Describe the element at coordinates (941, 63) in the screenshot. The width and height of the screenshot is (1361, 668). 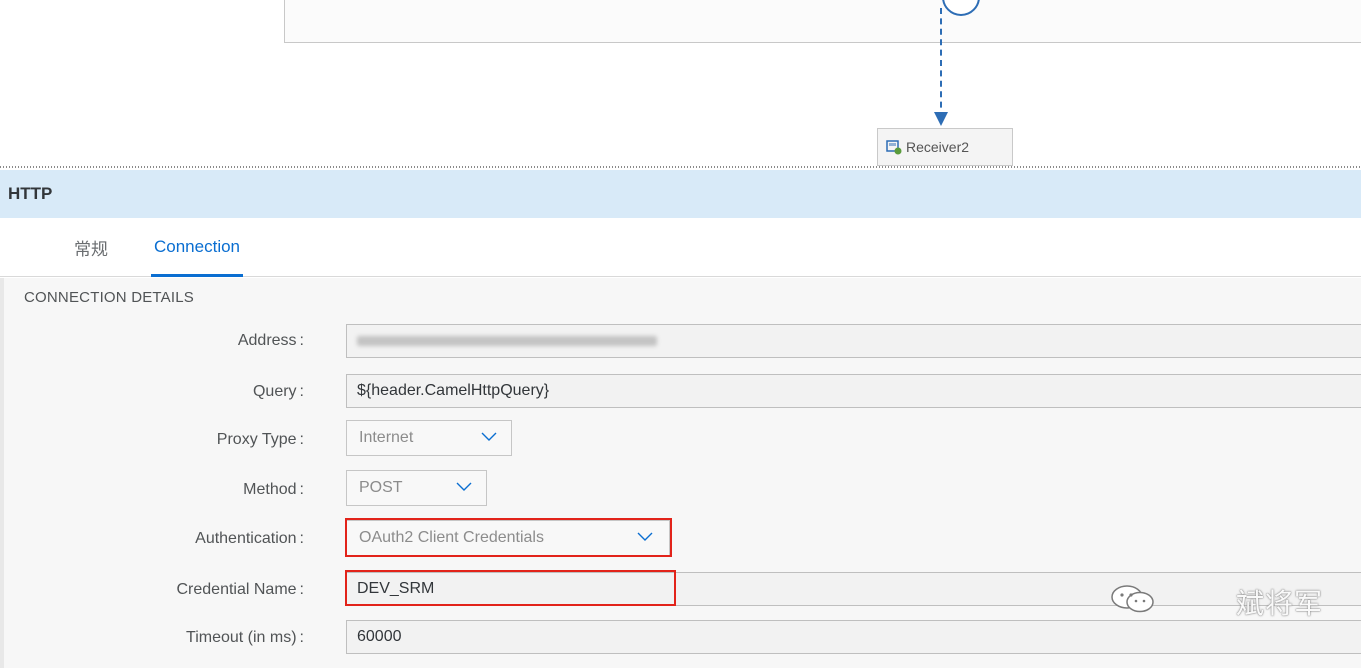
I see `message-flow-connector` at that location.